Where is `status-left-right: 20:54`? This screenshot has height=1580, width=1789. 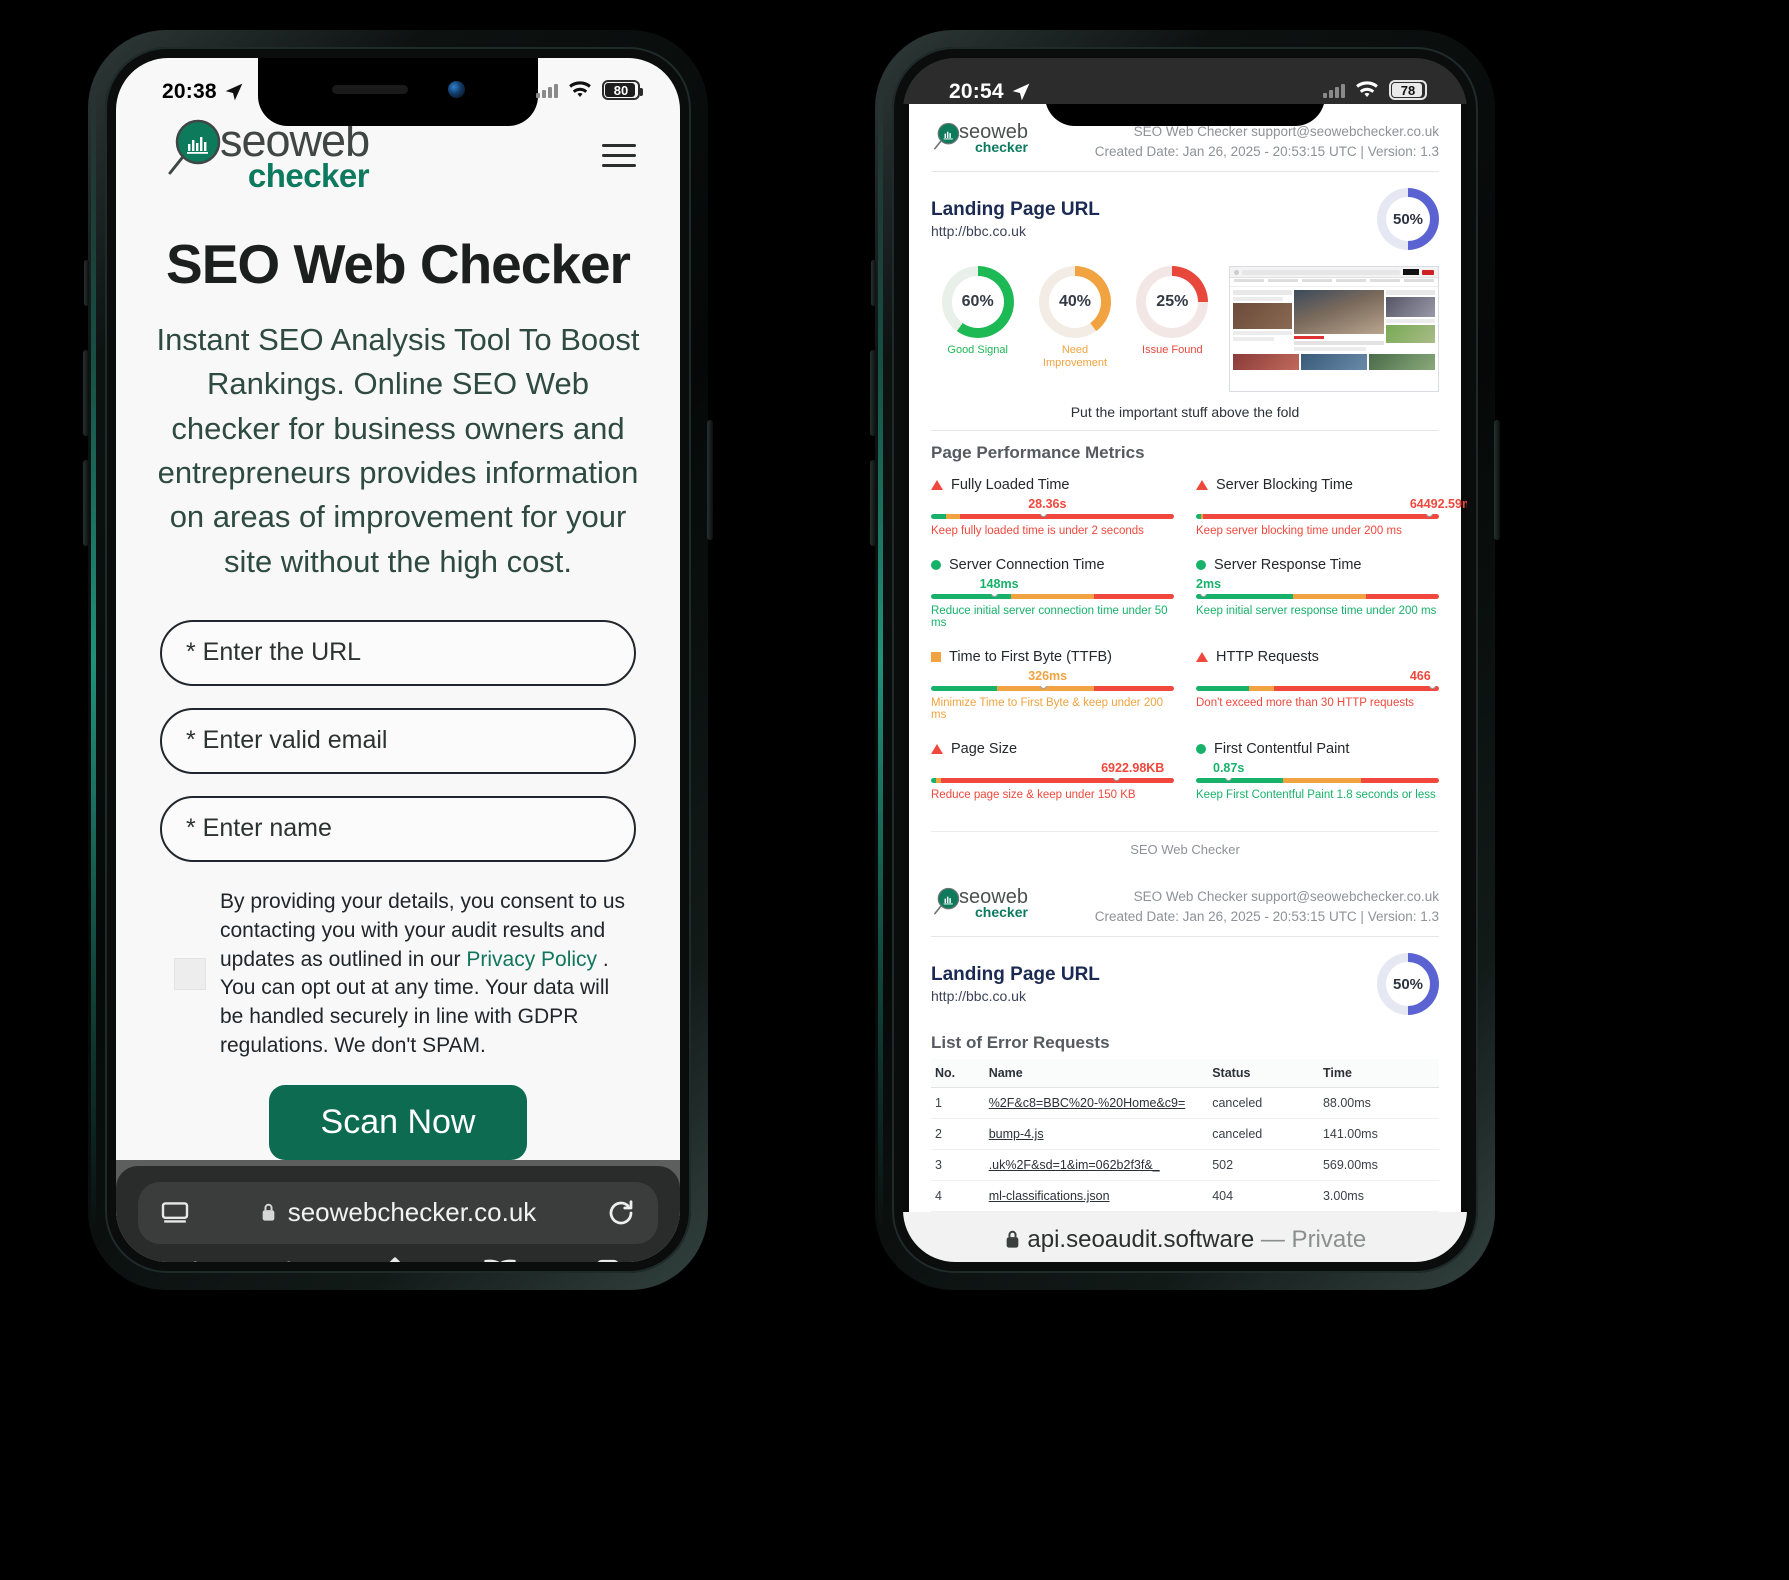 status-left-right: 20:54 is located at coordinates (990, 92).